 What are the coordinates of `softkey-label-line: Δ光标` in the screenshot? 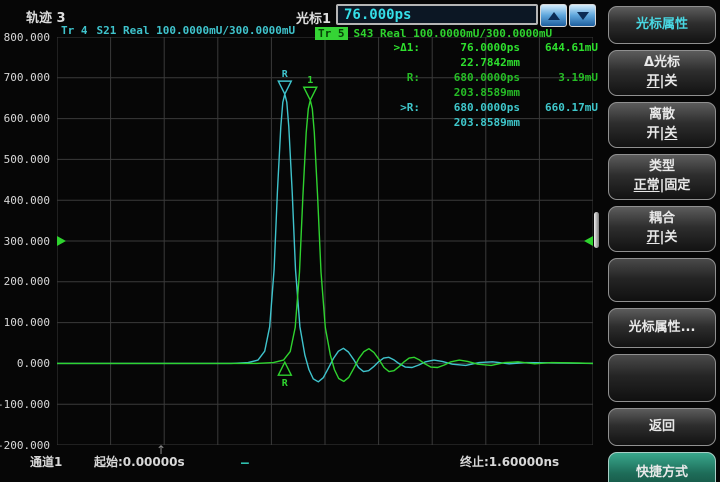 It's located at (662, 63).